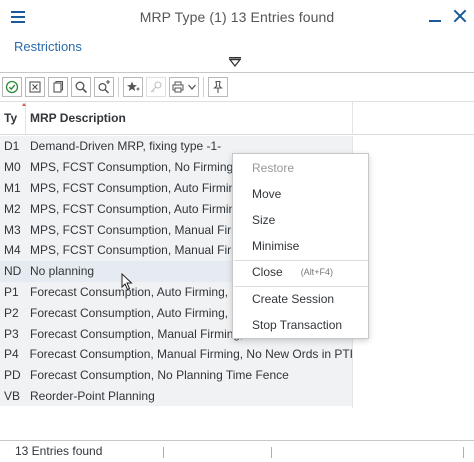  I want to click on table-row: VB Reorder-Point Planning, so click(176, 396).